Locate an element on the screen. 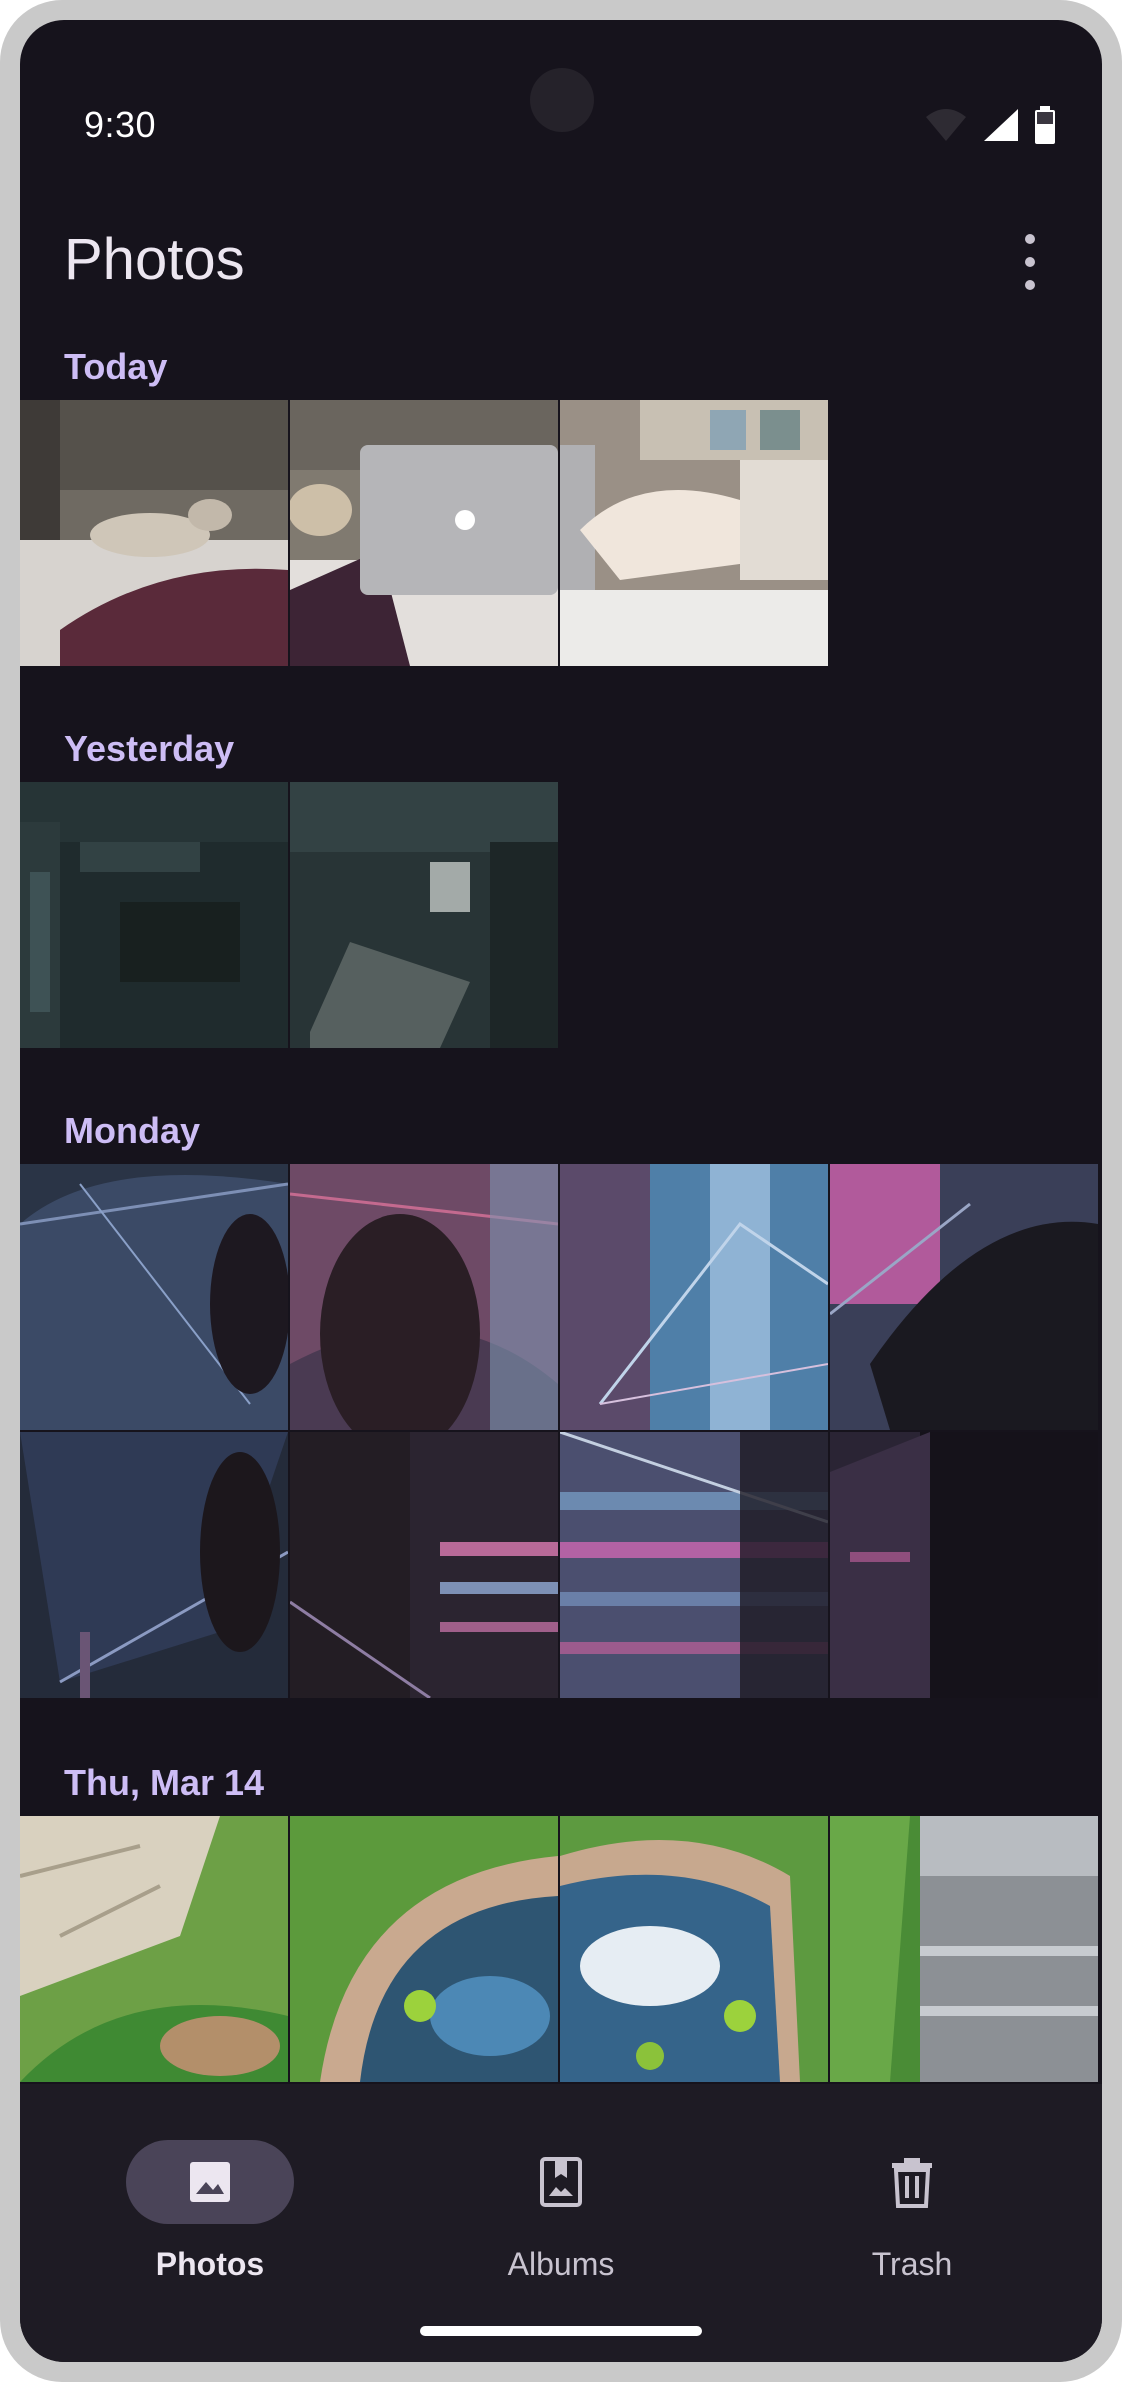 The width and height of the screenshot is (1122, 2382). bottom-navigation: Photos Albums Trash is located at coordinates (561, 2223).